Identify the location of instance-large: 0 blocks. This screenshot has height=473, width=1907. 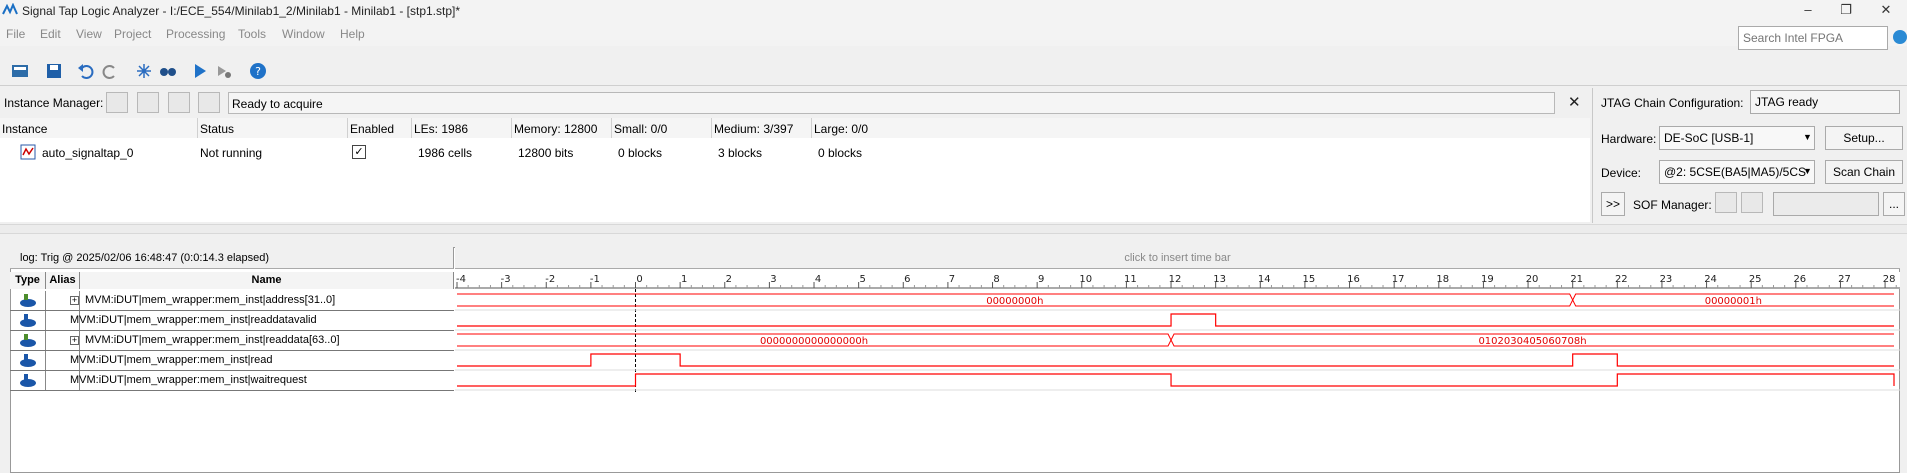
(840, 153).